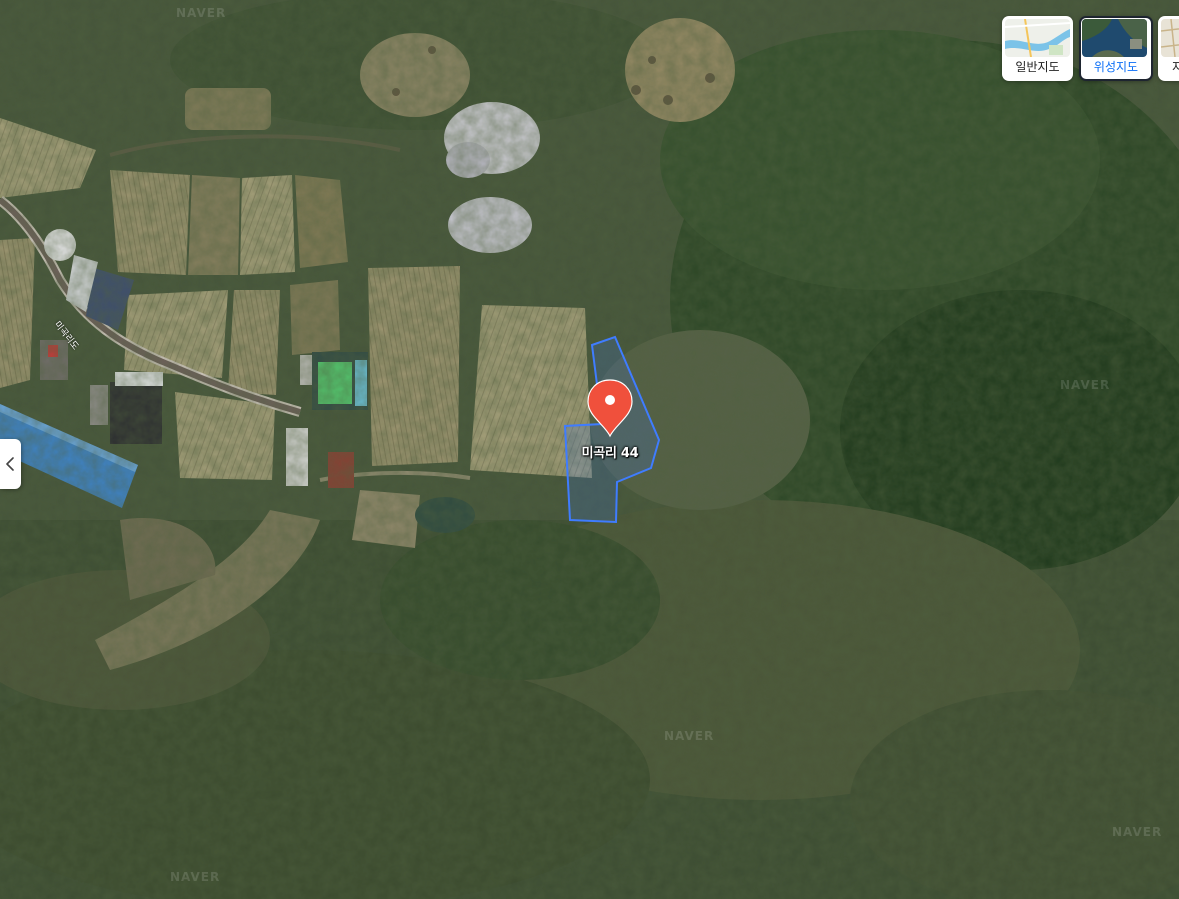 Image resolution: width=1179 pixels, height=899 pixels. I want to click on map-type-cadastral-label: 지, so click(1175, 67).